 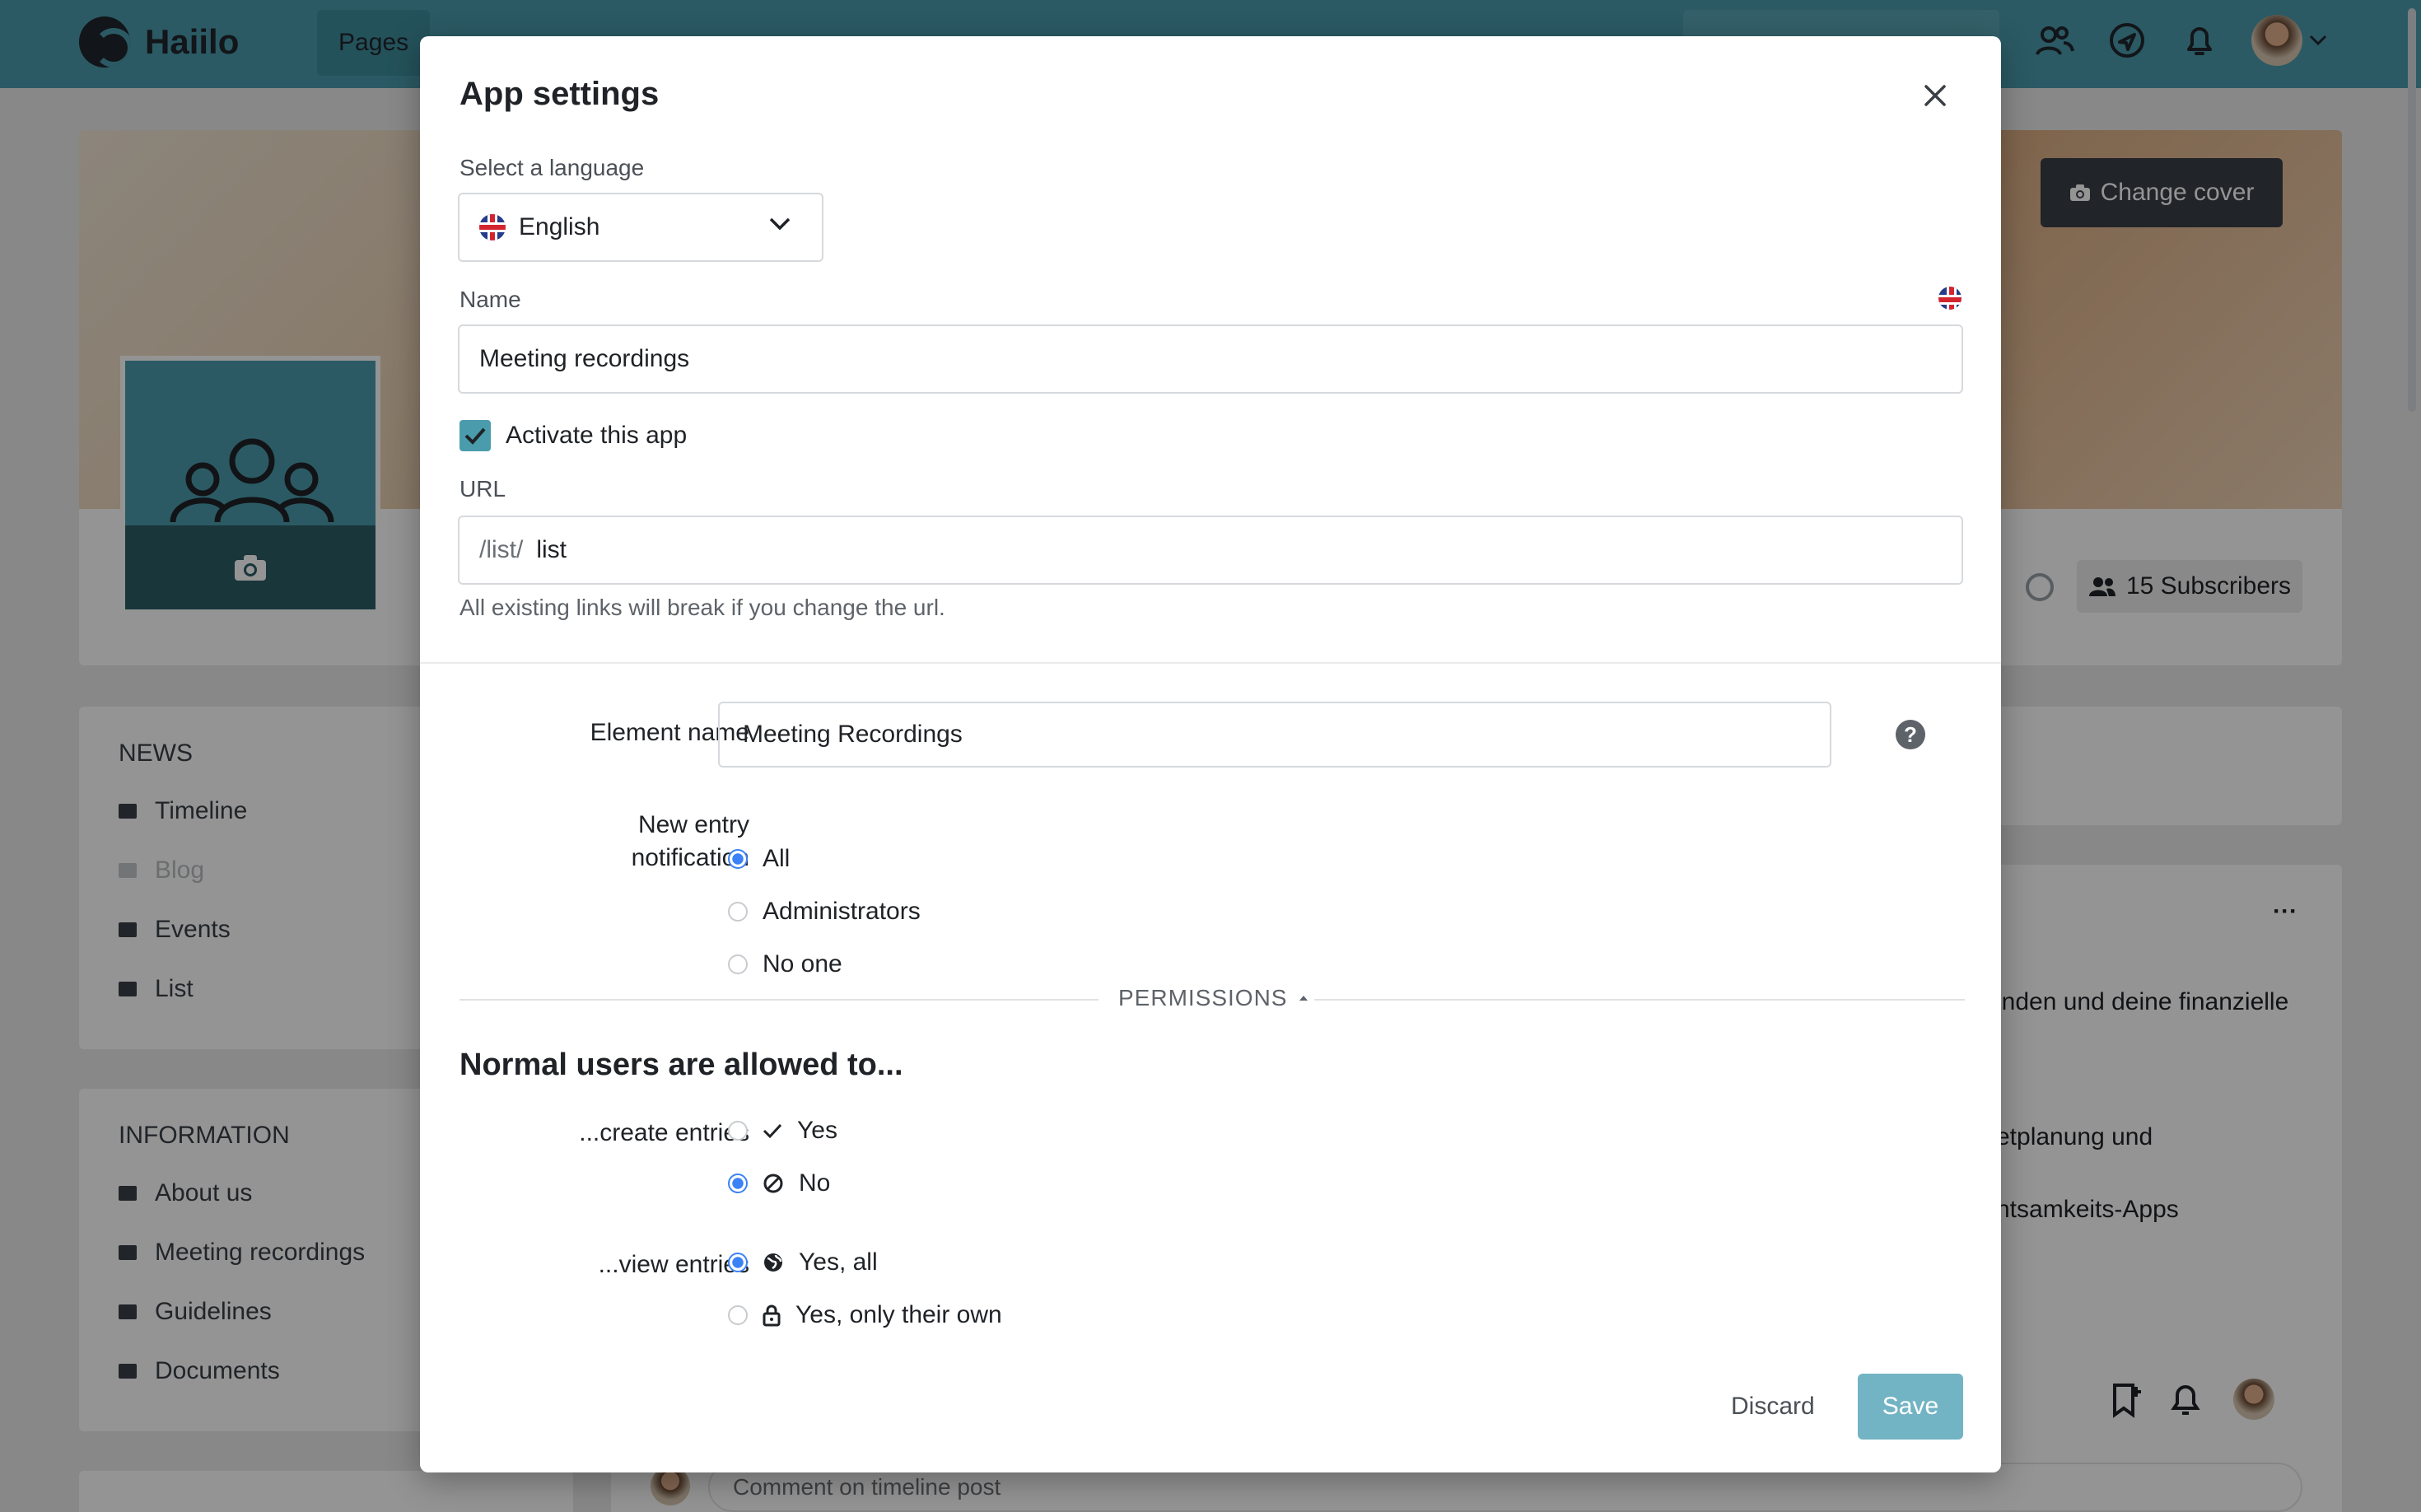 What do you see at coordinates (838, 1262) in the screenshot?
I see `radio-label: Yes, all` at bounding box center [838, 1262].